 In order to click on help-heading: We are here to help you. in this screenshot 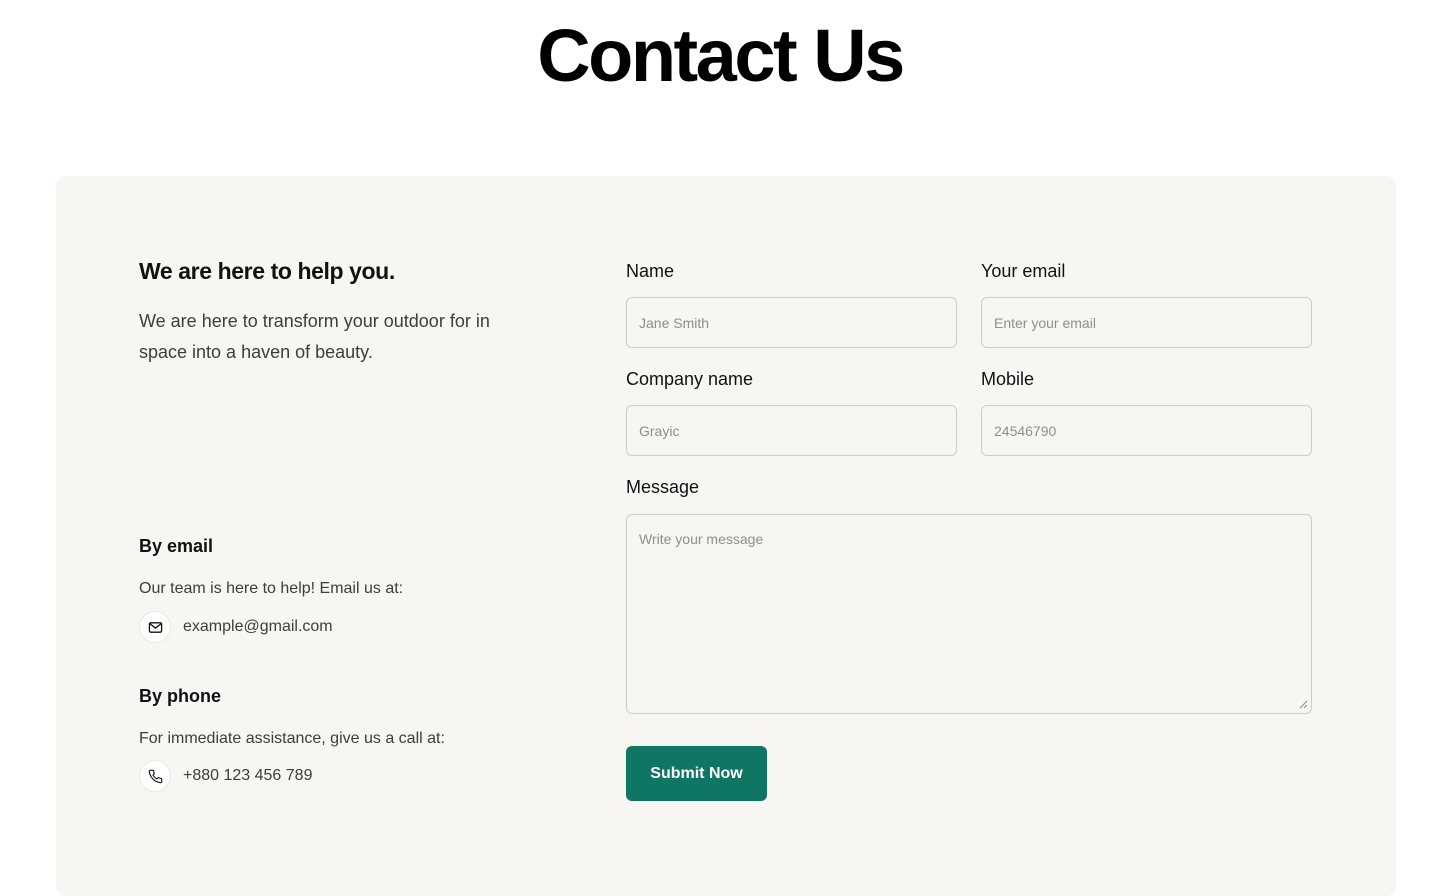, I will do `click(267, 271)`.